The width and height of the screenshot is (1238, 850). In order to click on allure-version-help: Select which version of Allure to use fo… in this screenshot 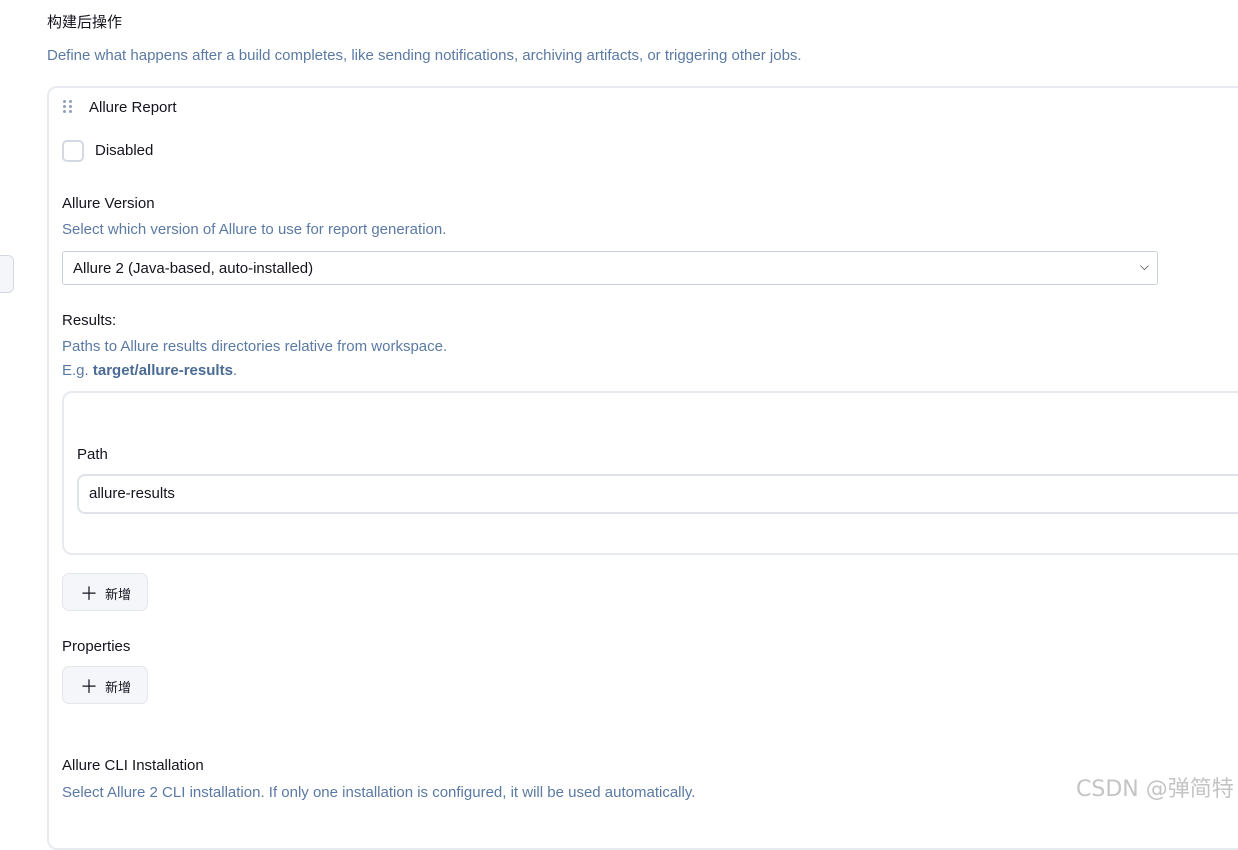, I will do `click(254, 229)`.